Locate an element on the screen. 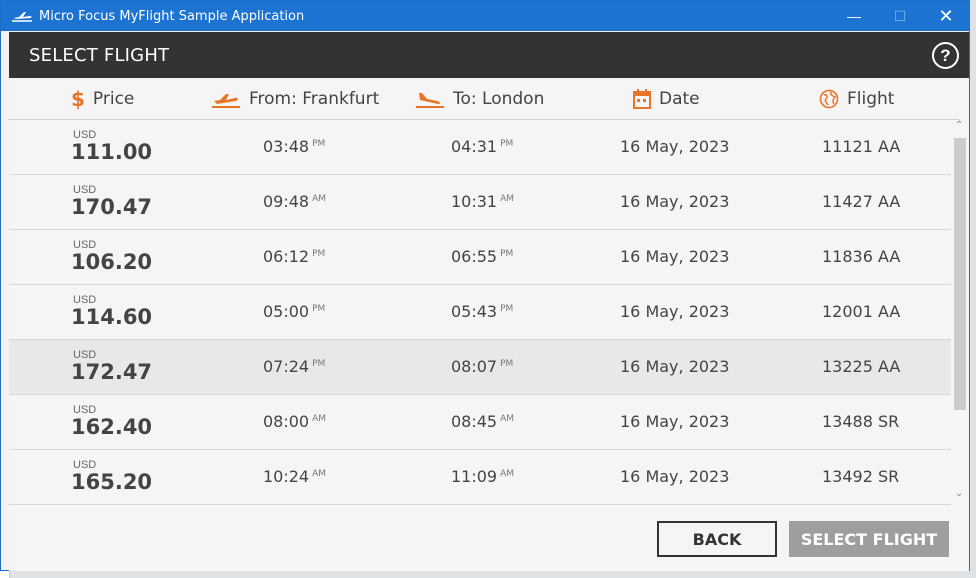 The image size is (976, 578). column-label: To: London is located at coordinates (499, 99).